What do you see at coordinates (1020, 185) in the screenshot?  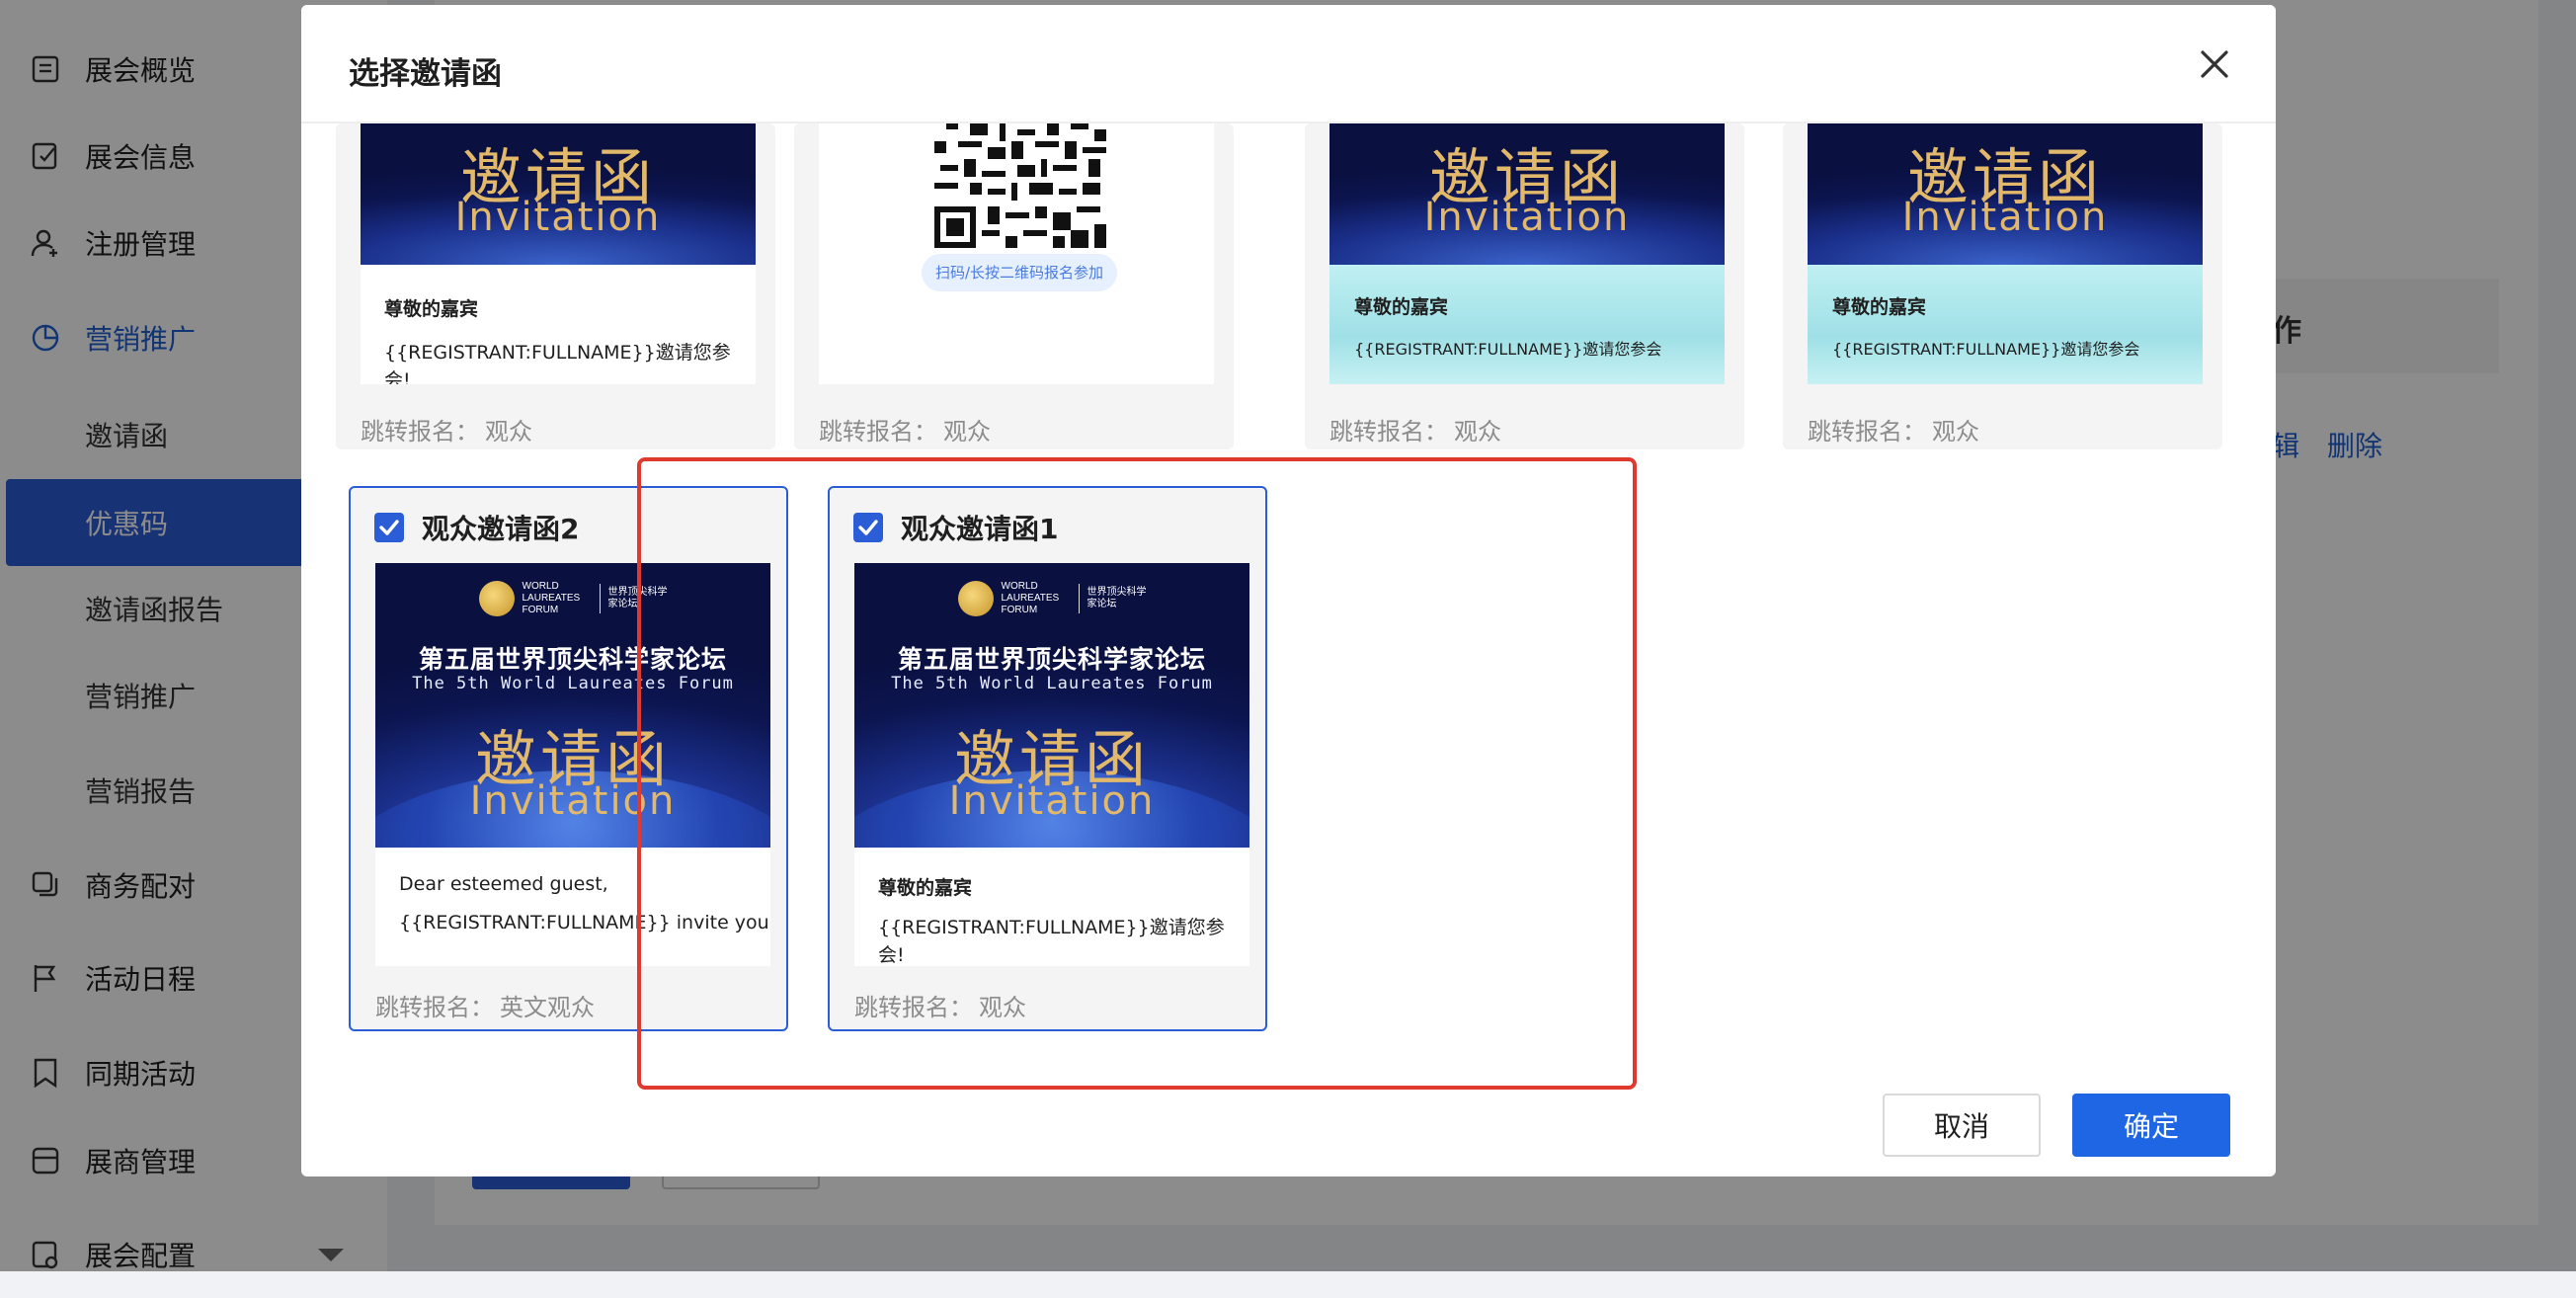 I see `qr-code-icon` at bounding box center [1020, 185].